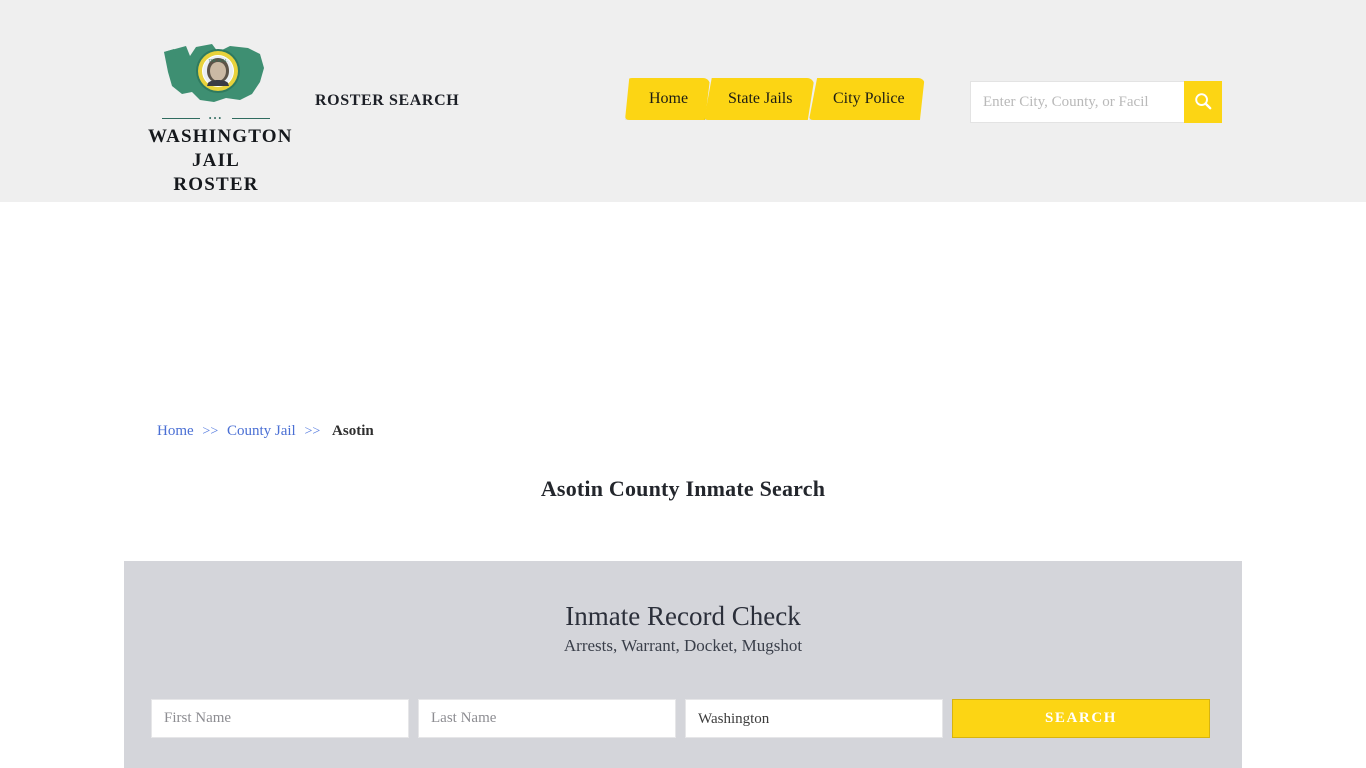  I want to click on main-navigation: Home State Jails City Police, so click(771, 102).